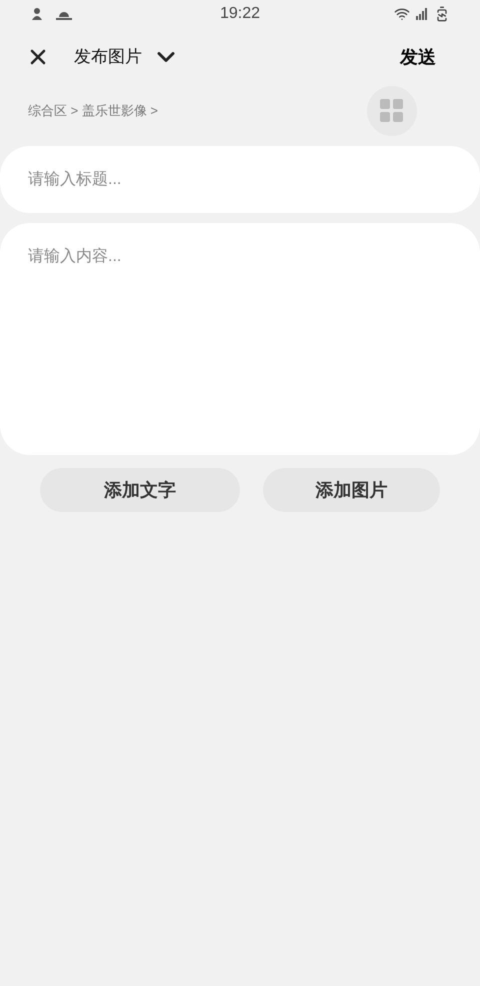  I want to click on breadcrumb: 综合区 > 盖乐世影像 >, so click(197, 111).